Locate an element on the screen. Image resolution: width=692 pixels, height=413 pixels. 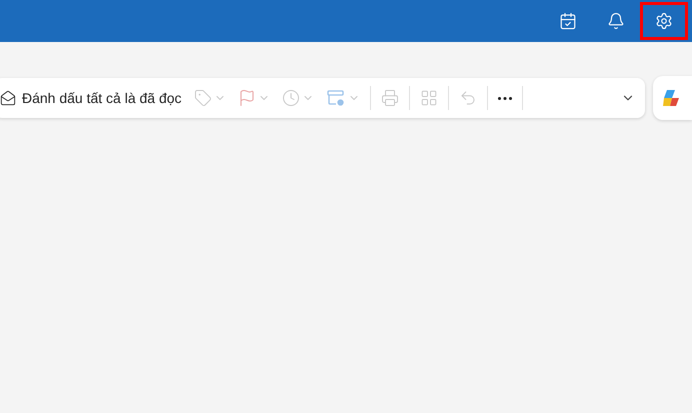
bell-icon is located at coordinates (616, 21).